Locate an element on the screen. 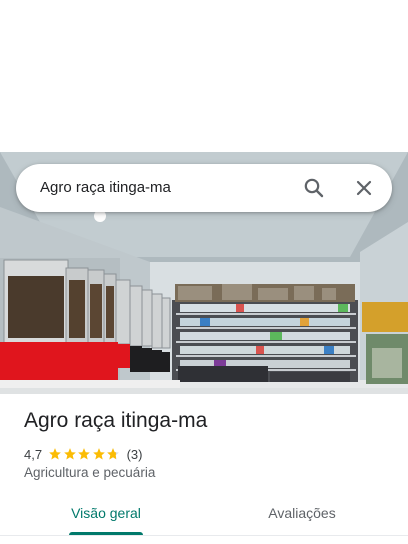 The image size is (408, 544). rating-stars is located at coordinates (84, 454).